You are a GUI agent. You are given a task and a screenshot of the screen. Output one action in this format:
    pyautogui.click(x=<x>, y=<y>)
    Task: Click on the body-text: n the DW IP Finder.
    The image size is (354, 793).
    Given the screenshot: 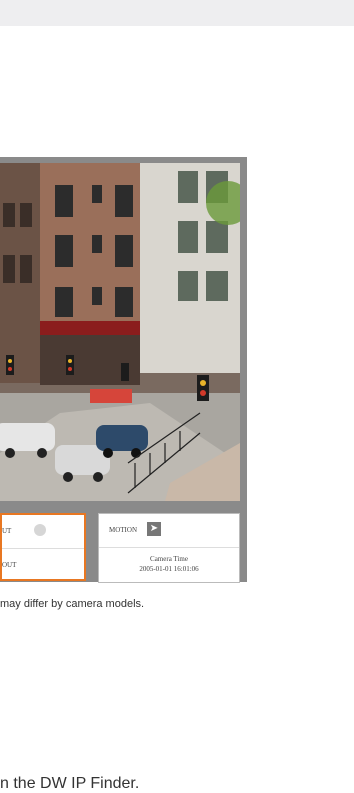 What is the action you would take?
    pyautogui.click(x=70, y=783)
    